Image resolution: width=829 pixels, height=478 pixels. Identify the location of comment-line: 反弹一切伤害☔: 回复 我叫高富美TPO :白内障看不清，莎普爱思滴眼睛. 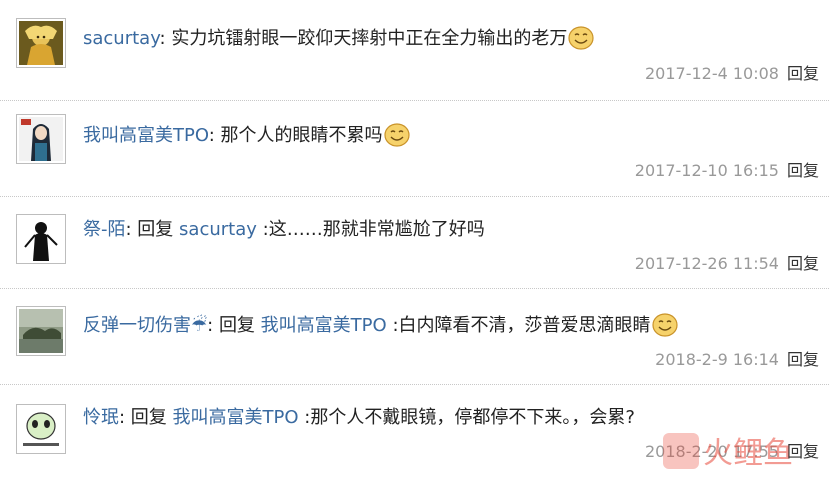
(380, 326).